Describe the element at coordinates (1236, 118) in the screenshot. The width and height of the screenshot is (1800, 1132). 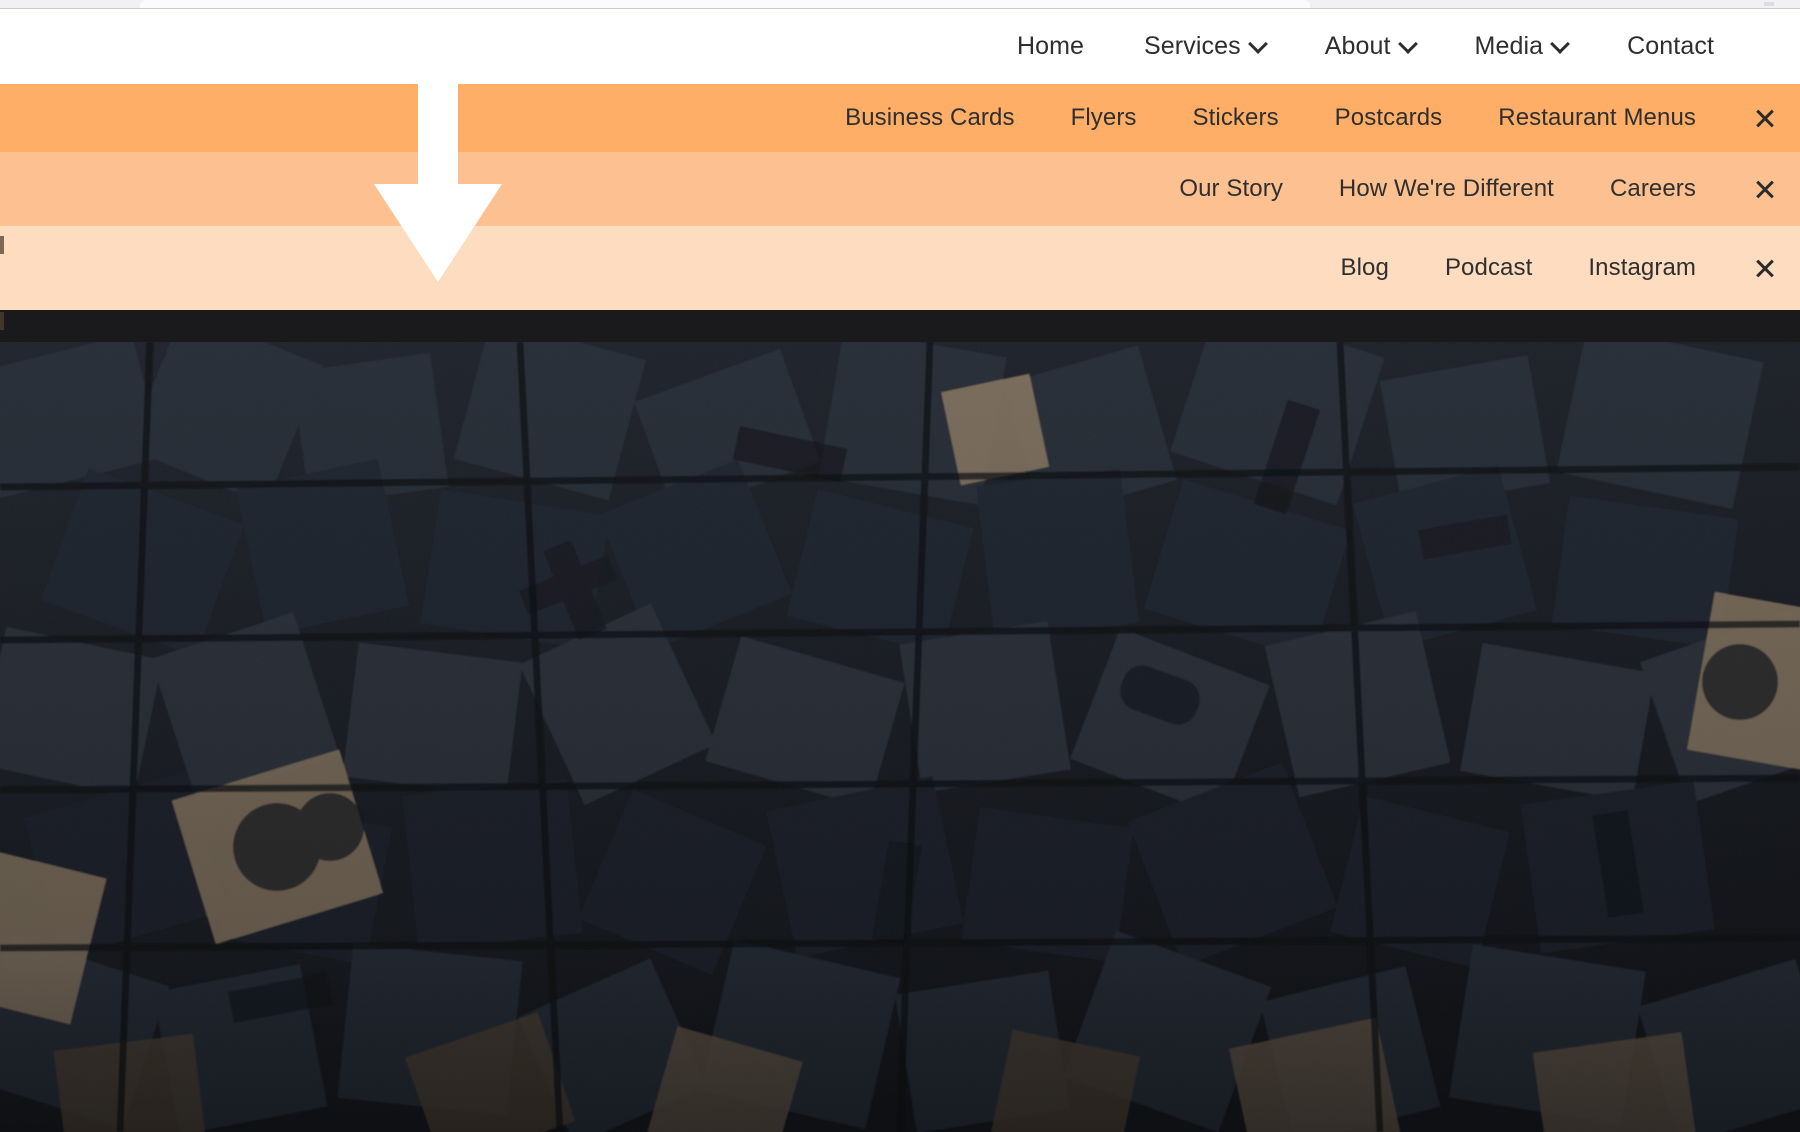
I see `submenu-item-stickers: Stickers` at that location.